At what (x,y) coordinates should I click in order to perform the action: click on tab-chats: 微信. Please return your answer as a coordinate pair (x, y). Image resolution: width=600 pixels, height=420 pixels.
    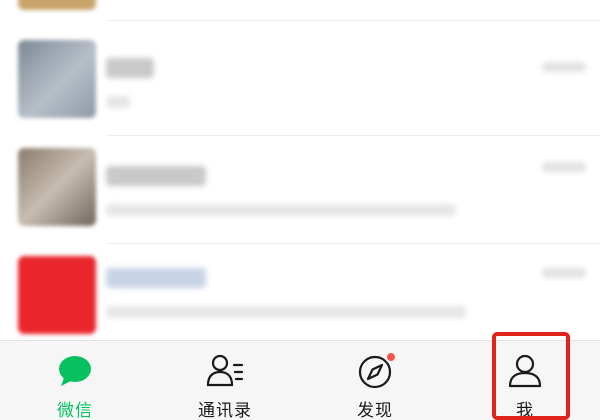
    Looking at the image, I should click on (75, 380).